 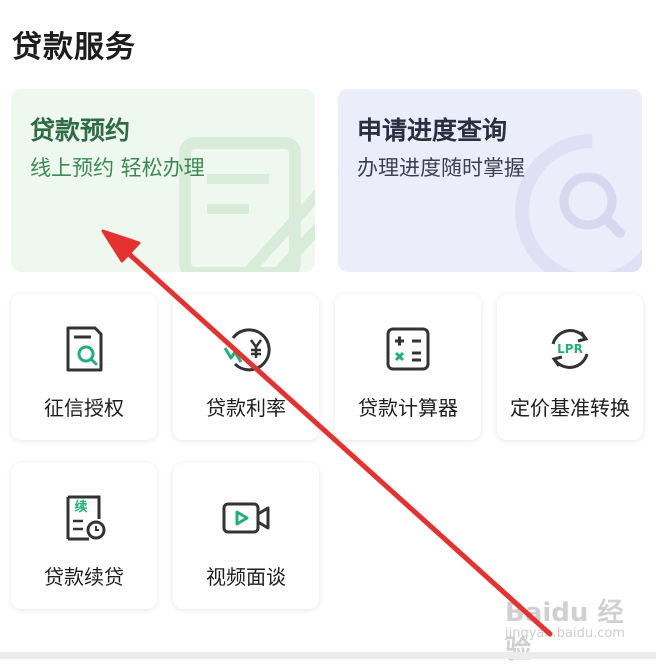 I want to click on bottom-divider, so click(x=328, y=655).